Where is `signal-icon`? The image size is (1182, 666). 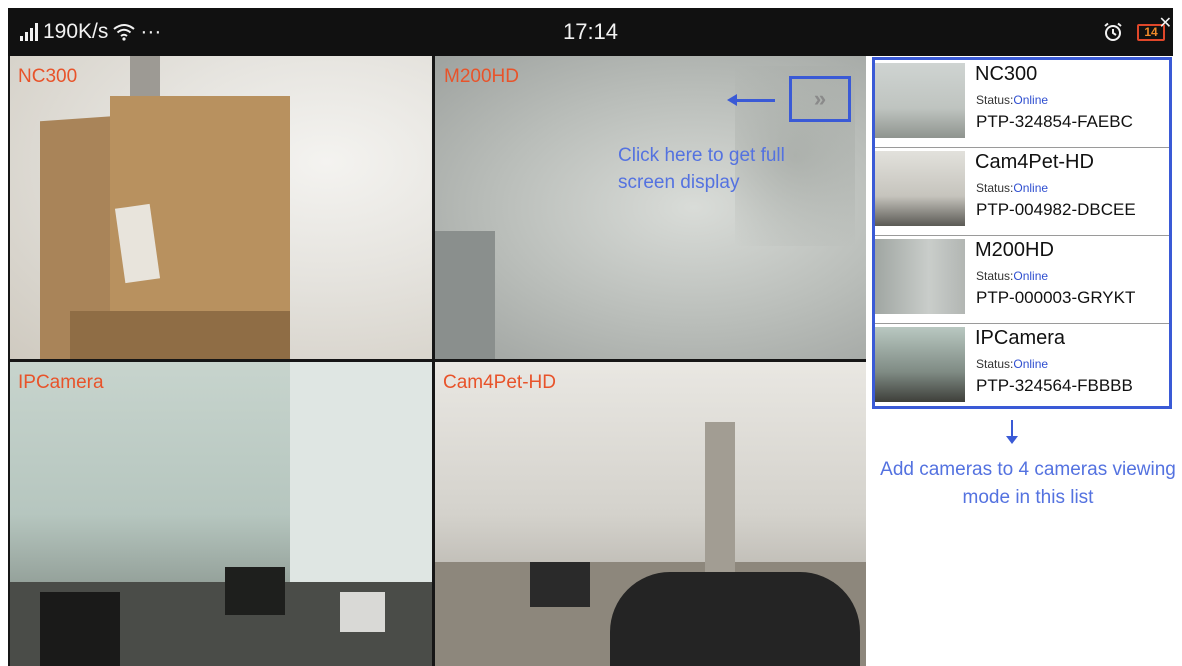 signal-icon is located at coordinates (29, 32).